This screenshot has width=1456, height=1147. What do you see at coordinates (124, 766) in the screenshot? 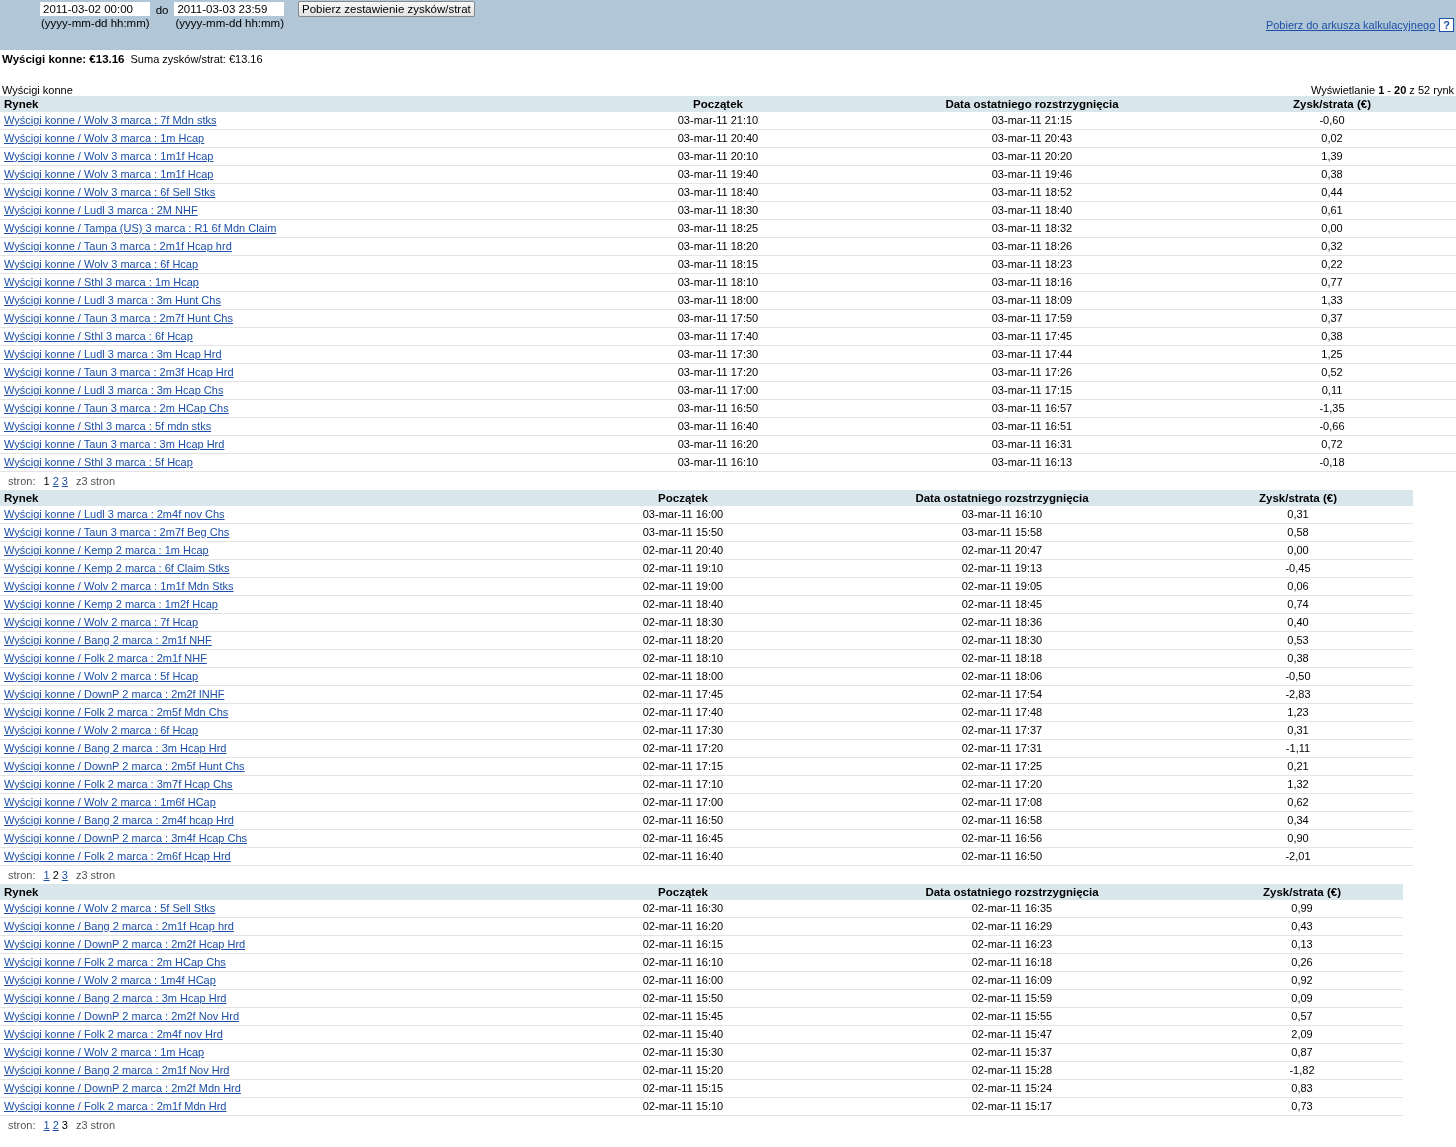
I see `market-link: Wyścigi konne / DownP 2 marca : 2m5f Hunt Chs` at bounding box center [124, 766].